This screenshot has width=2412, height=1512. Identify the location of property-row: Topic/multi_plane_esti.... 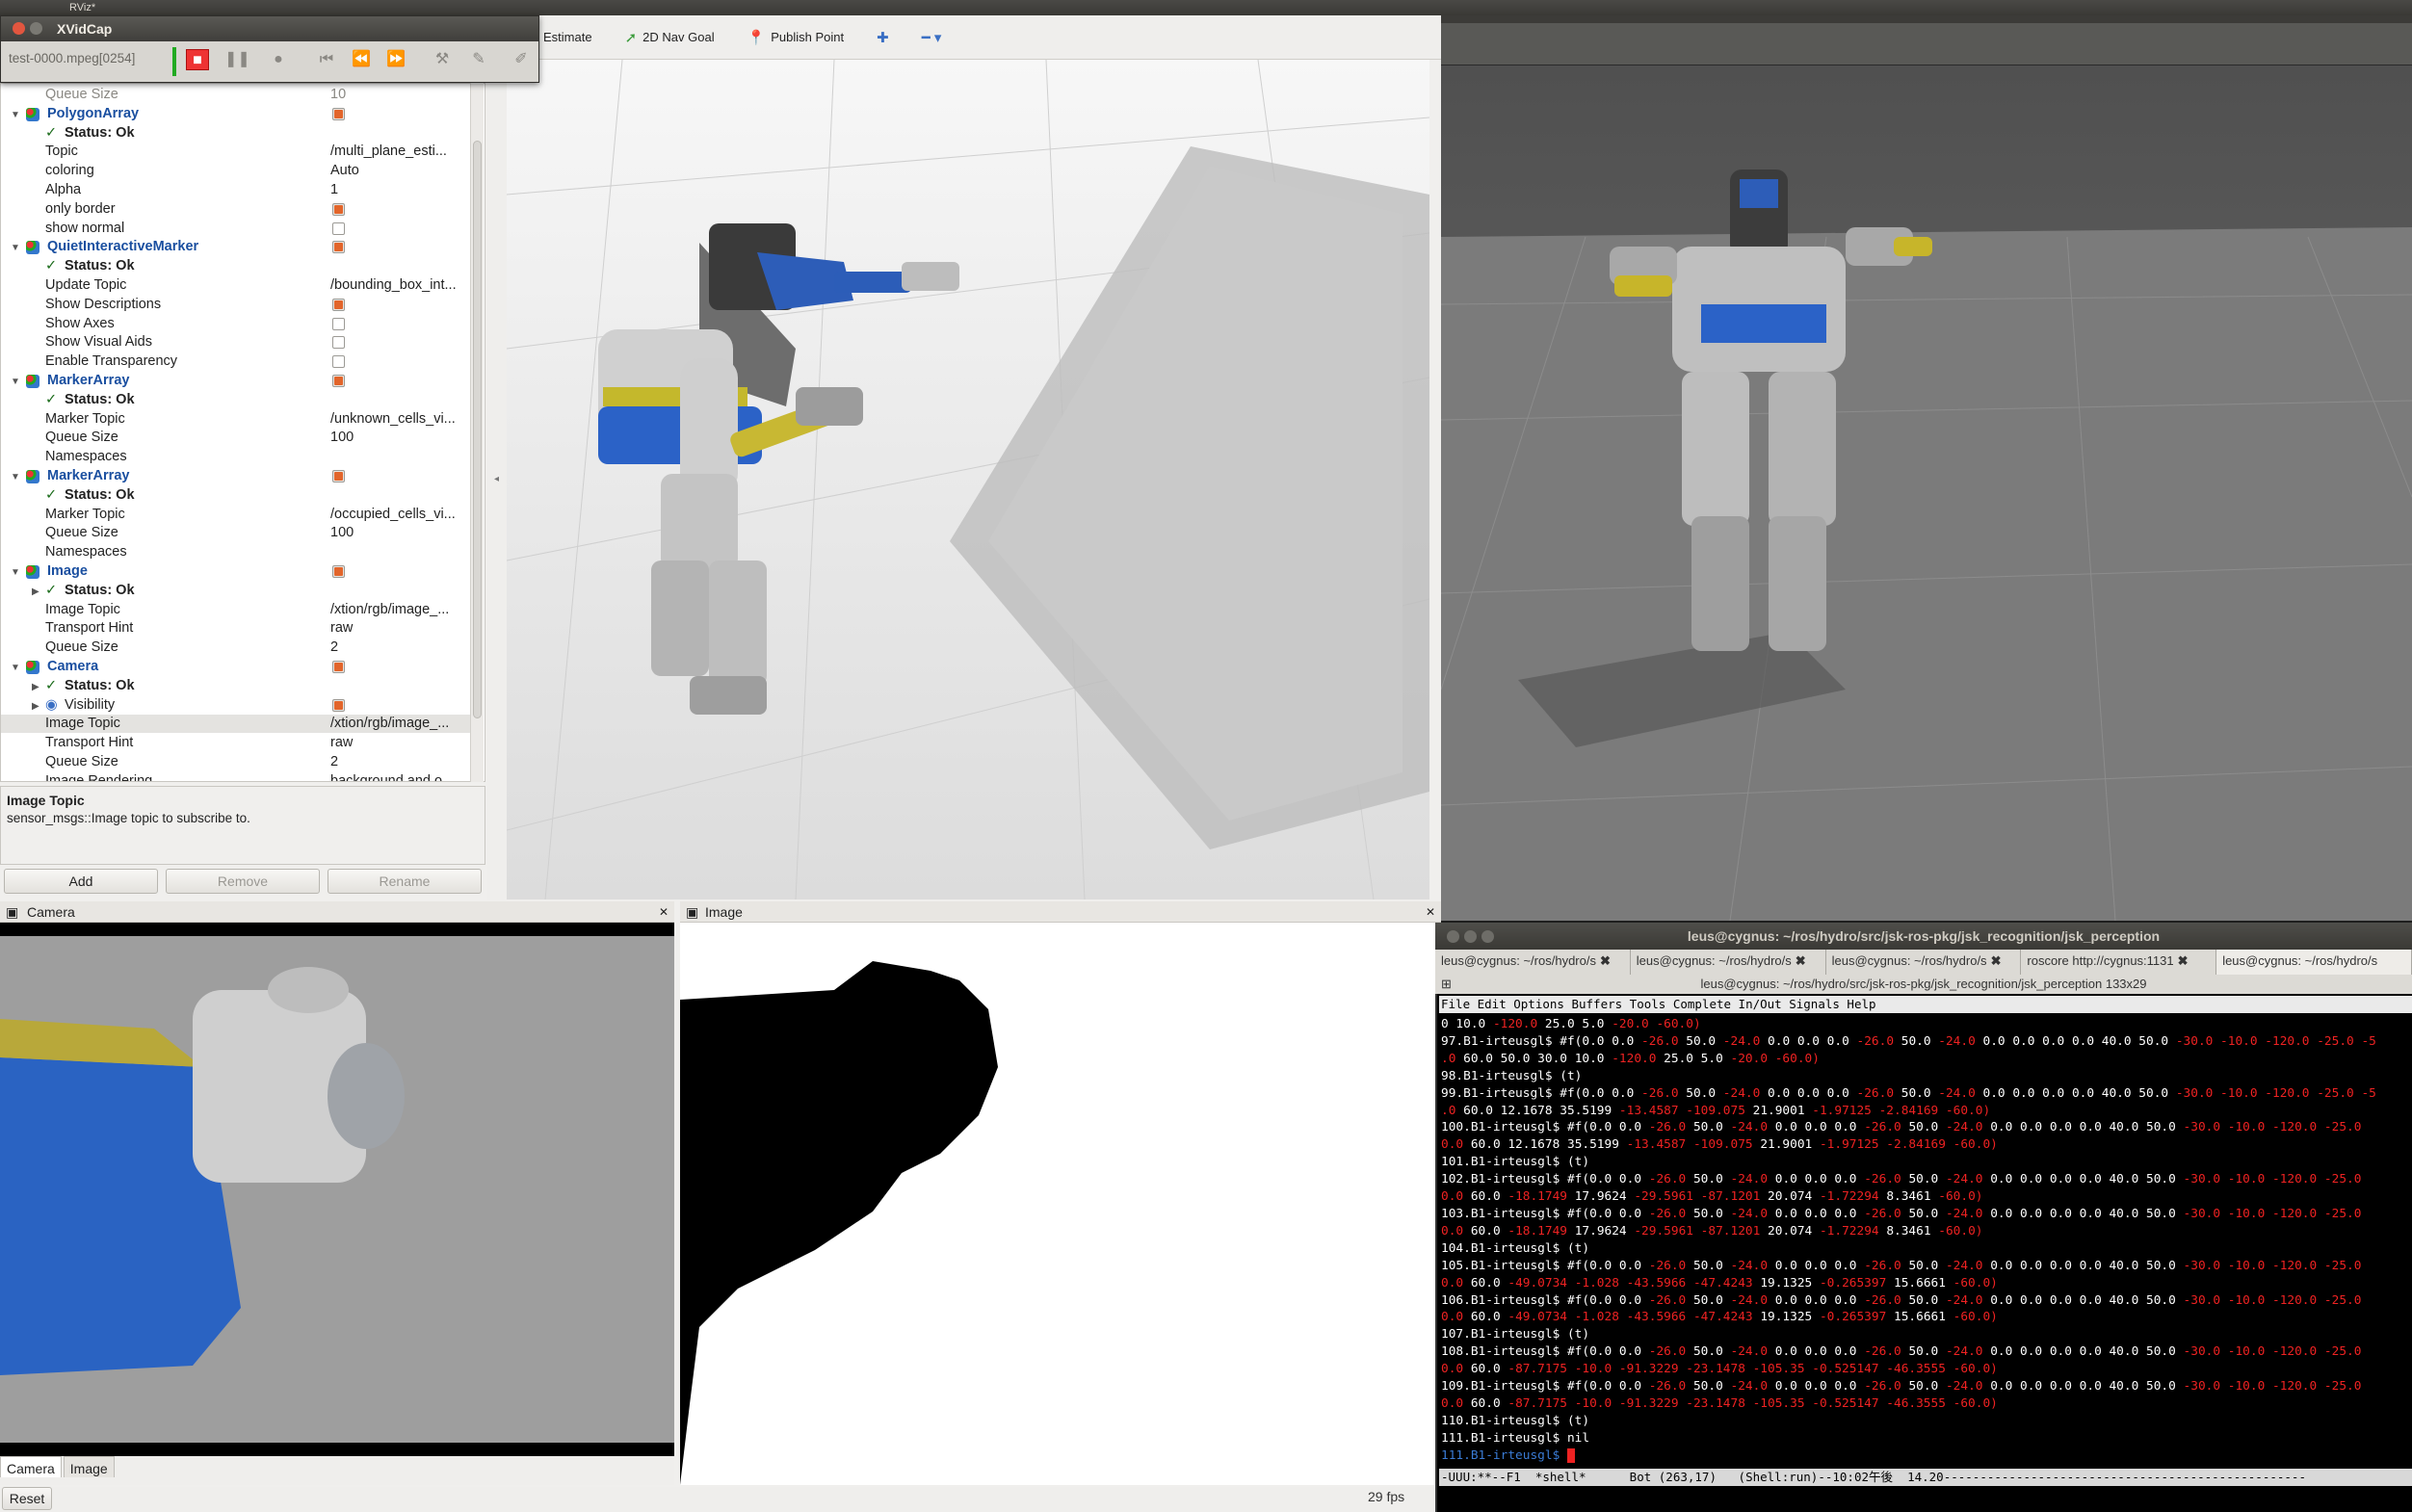
(236, 152).